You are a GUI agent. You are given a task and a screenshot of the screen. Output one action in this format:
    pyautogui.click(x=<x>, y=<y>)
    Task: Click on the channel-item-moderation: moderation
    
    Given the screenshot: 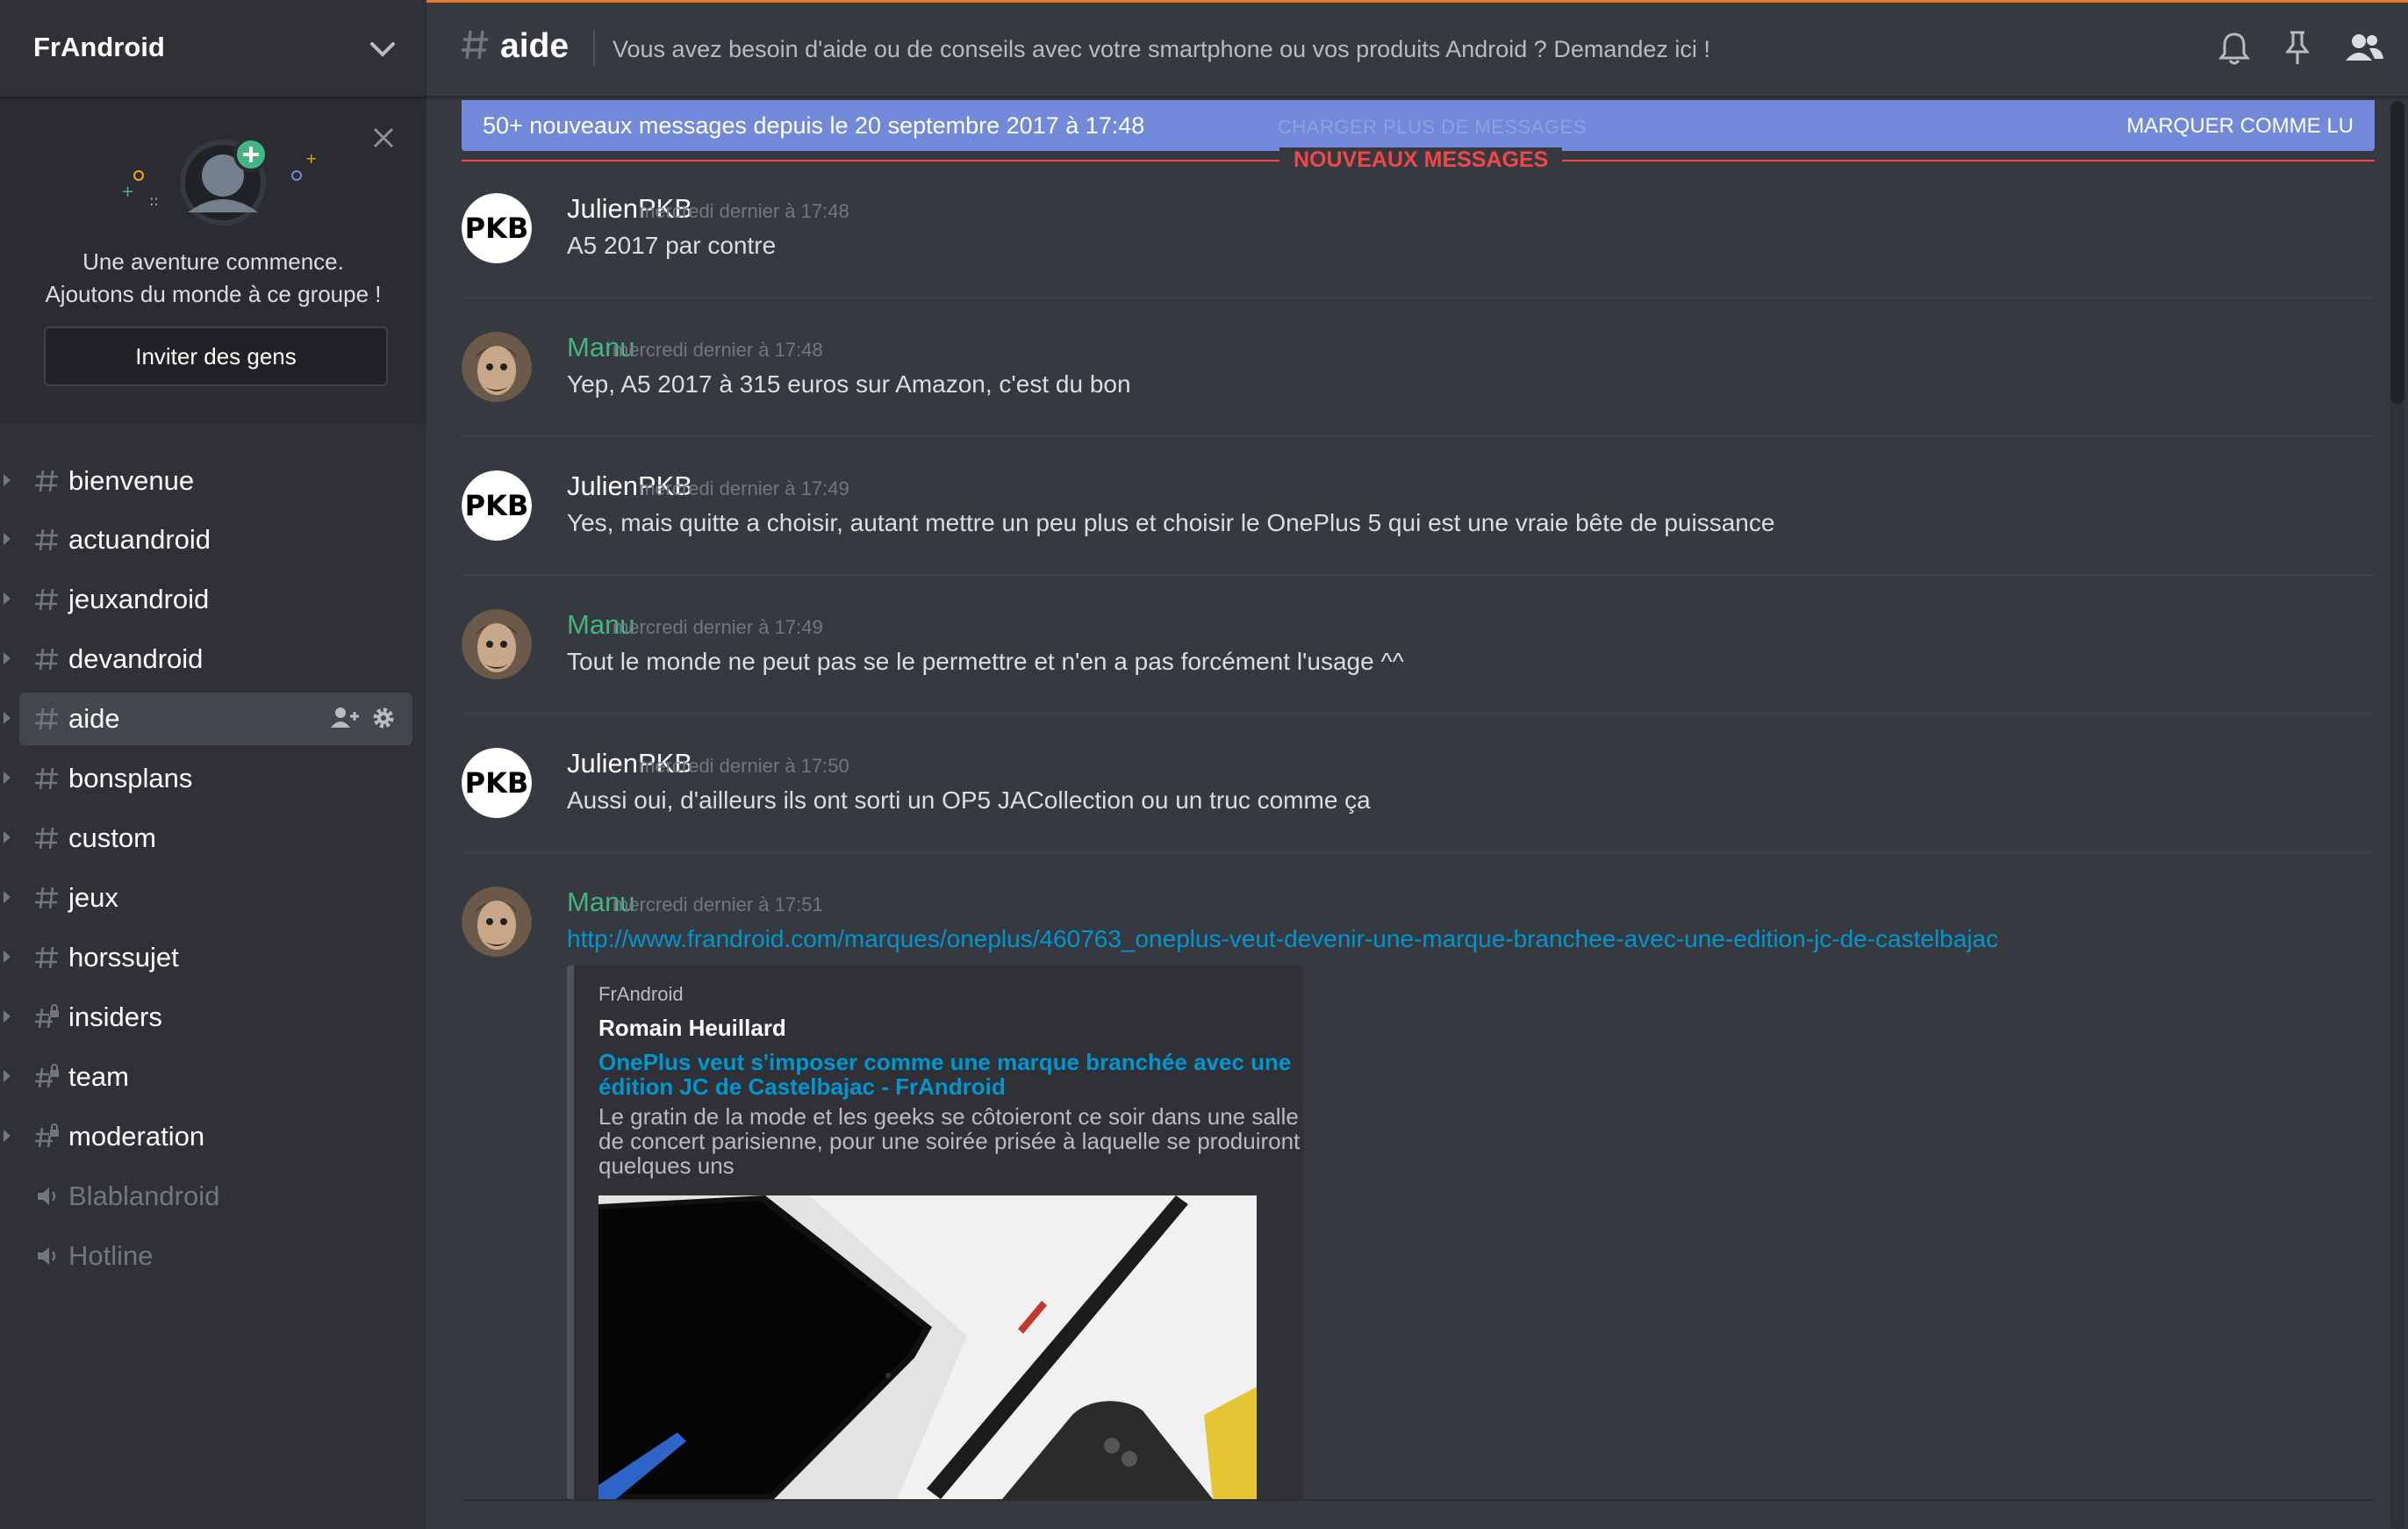 What is the action you would take?
    pyautogui.click(x=208, y=1136)
    